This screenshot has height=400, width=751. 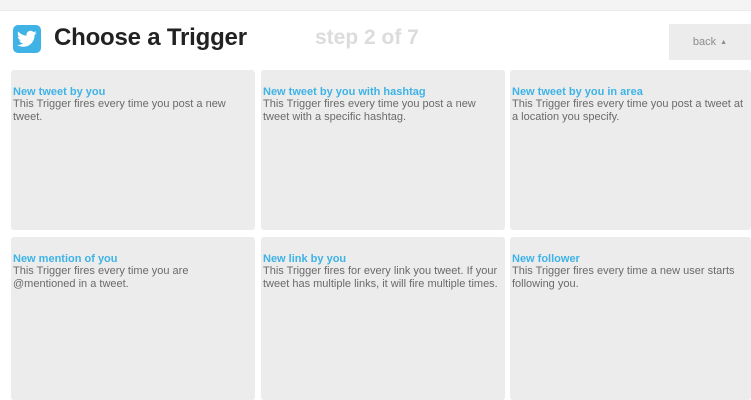 I want to click on trigger-title: New tweet by you, so click(x=59, y=92).